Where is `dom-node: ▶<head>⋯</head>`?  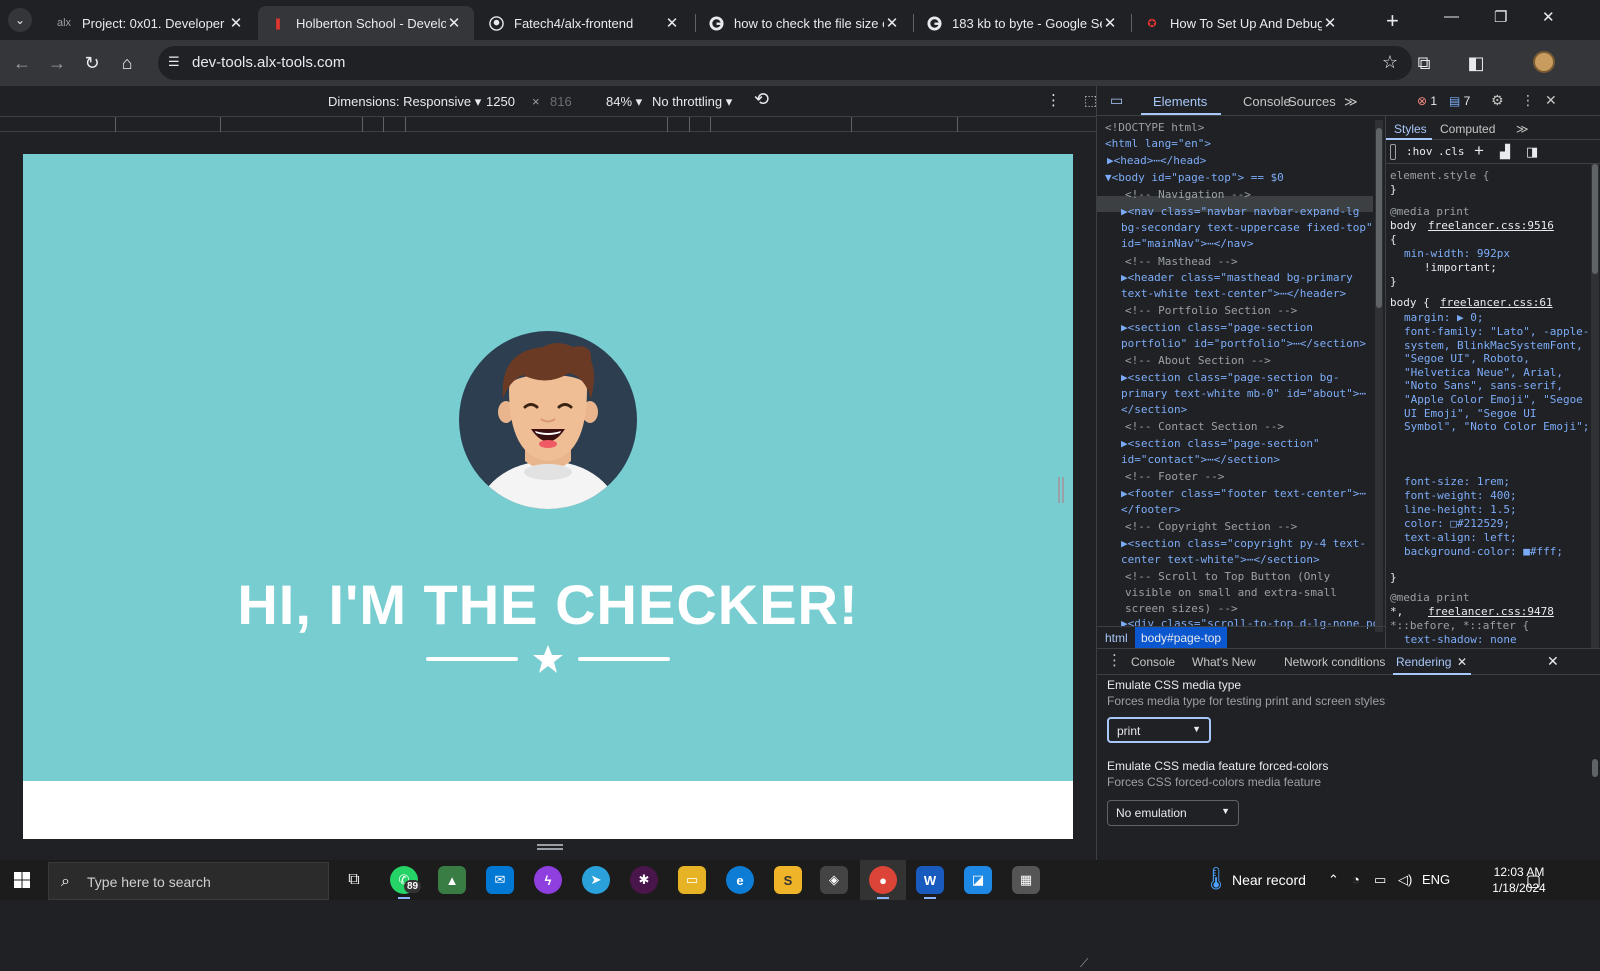 dom-node: ▶<head>⋯</head> is located at coordinates (1244, 161).